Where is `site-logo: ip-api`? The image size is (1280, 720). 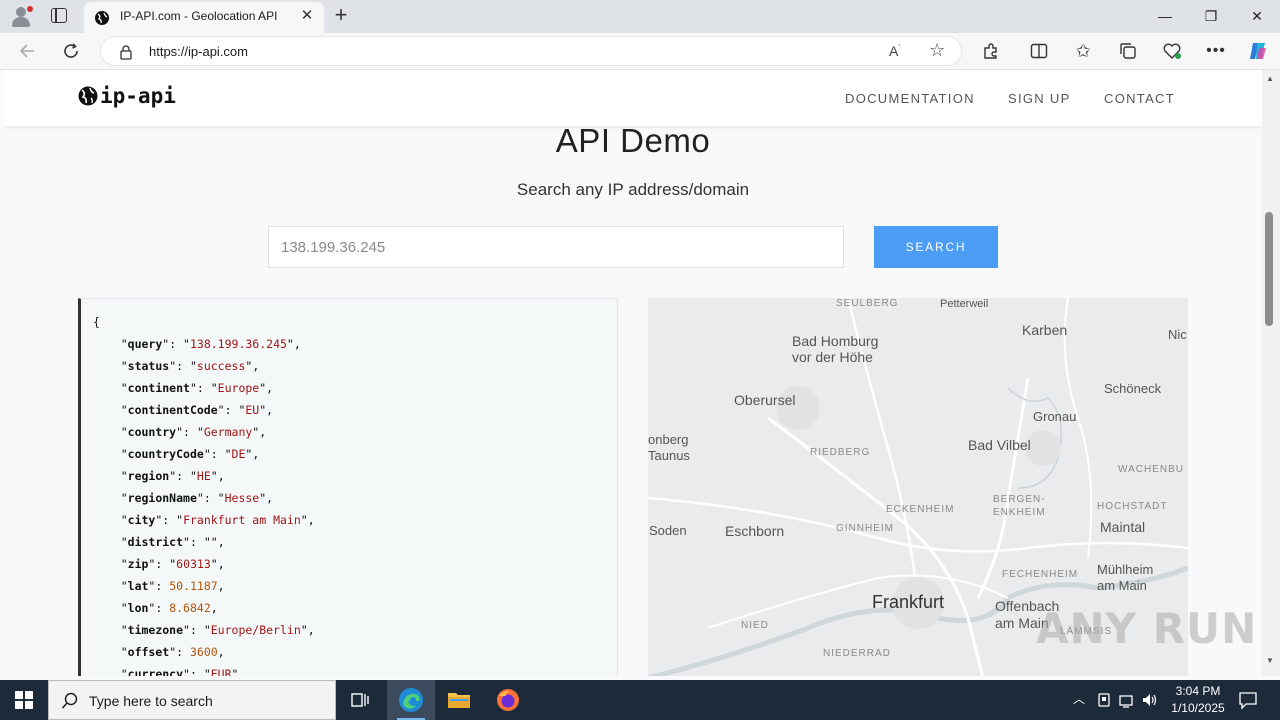
site-logo: ip-api is located at coordinates (127, 96).